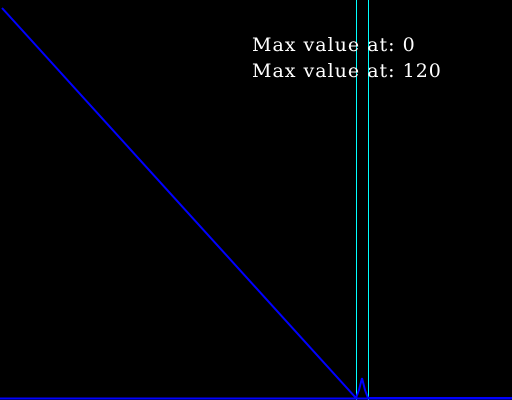  What do you see at coordinates (334, 45) in the screenshot?
I see `max-value-readout-1: Max value at: 0` at bounding box center [334, 45].